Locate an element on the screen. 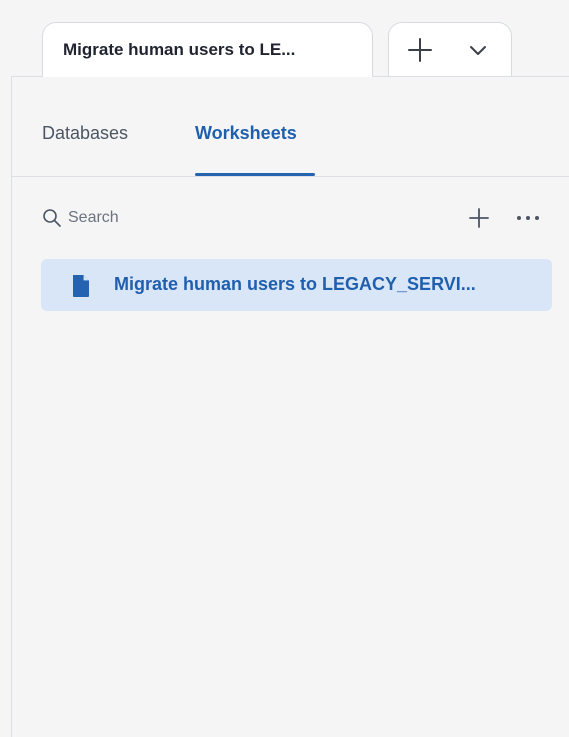 The image size is (569, 737). search-input is located at coordinates (238, 218).